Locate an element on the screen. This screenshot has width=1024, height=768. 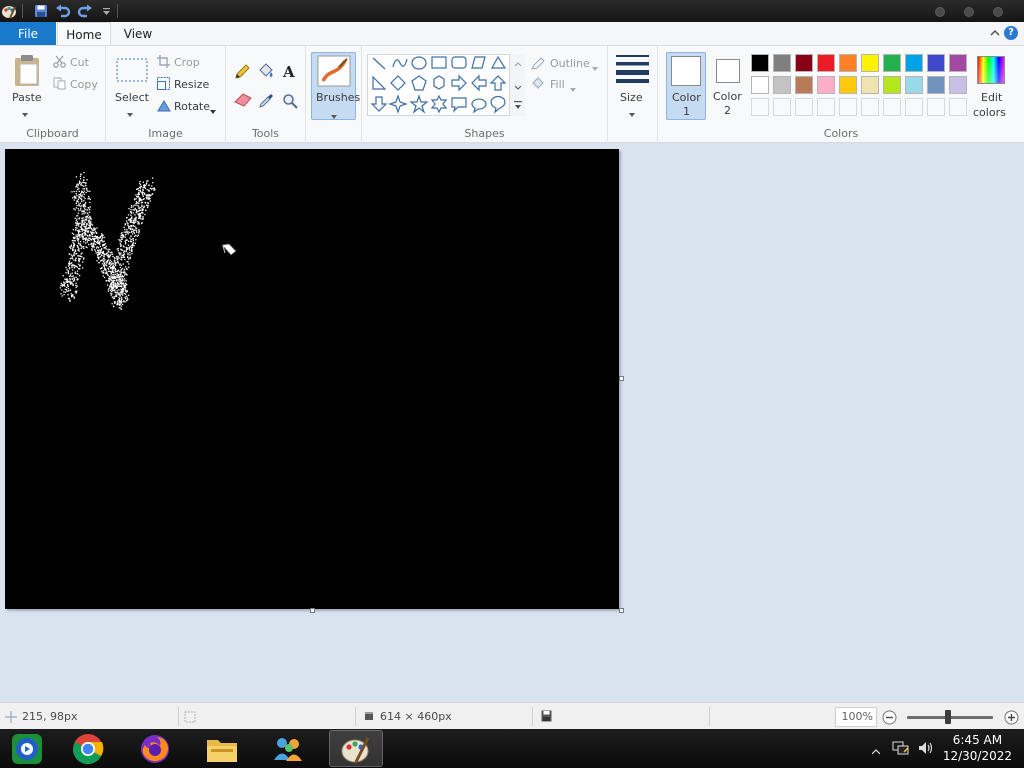
minimize-ribbon-icon is located at coordinates (995, 33).